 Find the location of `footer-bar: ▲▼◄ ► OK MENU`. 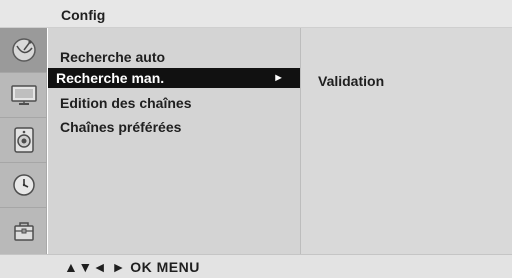

footer-bar: ▲▼◄ ► OK MENU is located at coordinates (256, 266).